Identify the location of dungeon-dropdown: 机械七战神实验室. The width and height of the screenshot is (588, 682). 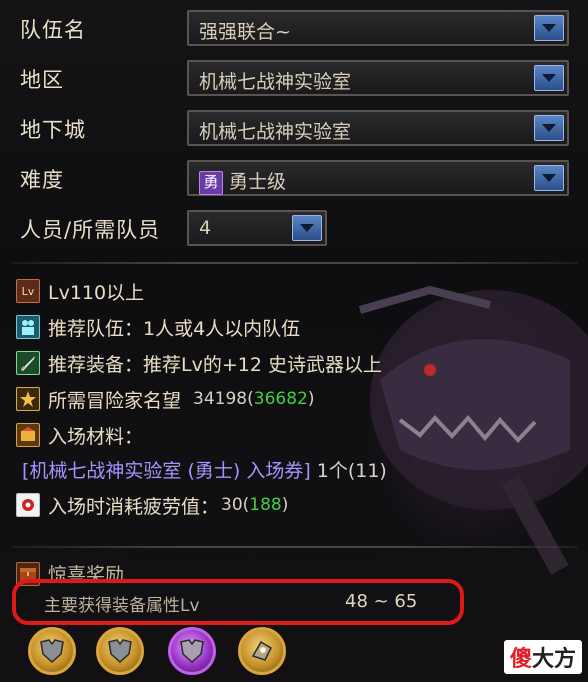
(378, 128).